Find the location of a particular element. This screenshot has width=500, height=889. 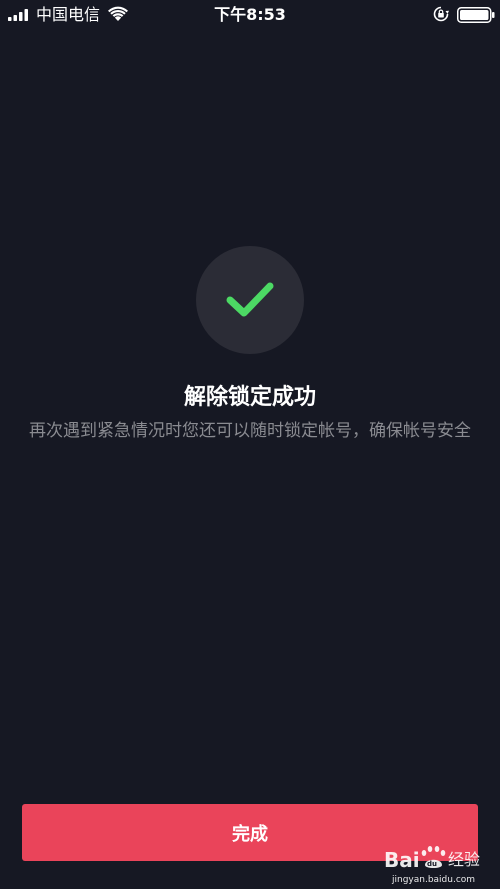

status-bar: 中国电信 下午8:53 is located at coordinates (250, 15).